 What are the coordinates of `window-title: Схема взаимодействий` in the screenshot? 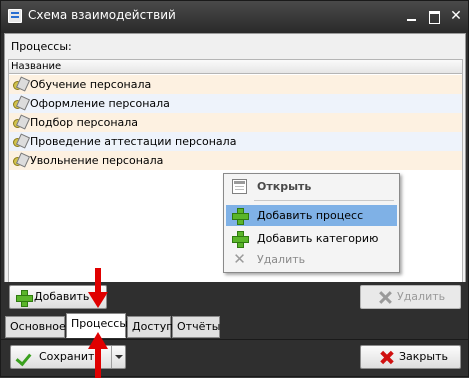 It's located at (102, 15).